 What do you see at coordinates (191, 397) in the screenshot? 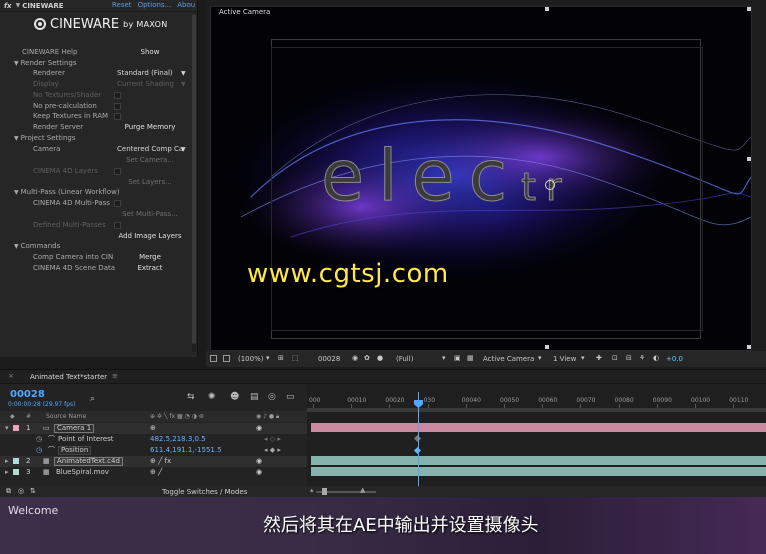
I see `comp-mini-flowchart-icon: ⇆` at bounding box center [191, 397].